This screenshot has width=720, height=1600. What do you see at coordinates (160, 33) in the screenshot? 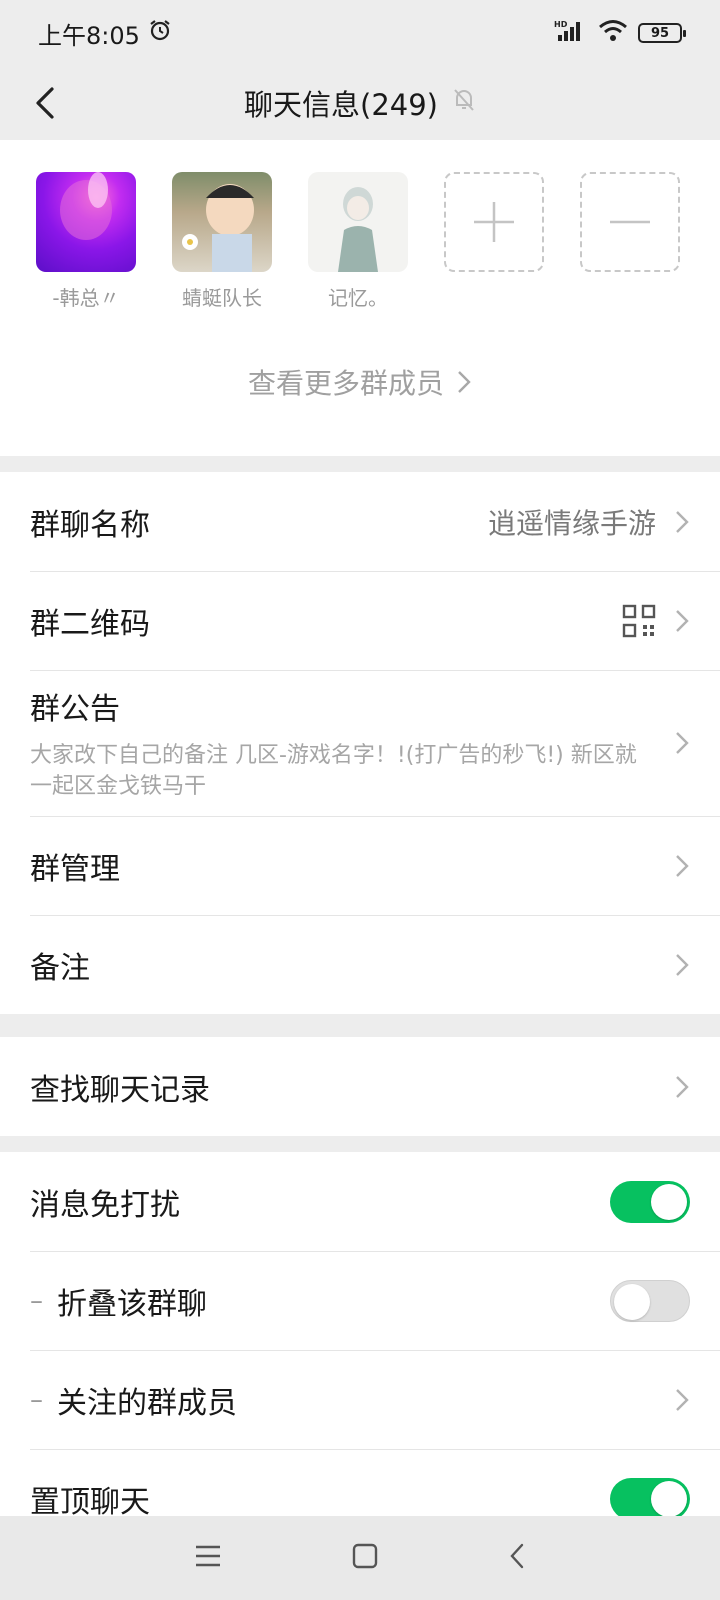
I see `alarm-icon` at bounding box center [160, 33].